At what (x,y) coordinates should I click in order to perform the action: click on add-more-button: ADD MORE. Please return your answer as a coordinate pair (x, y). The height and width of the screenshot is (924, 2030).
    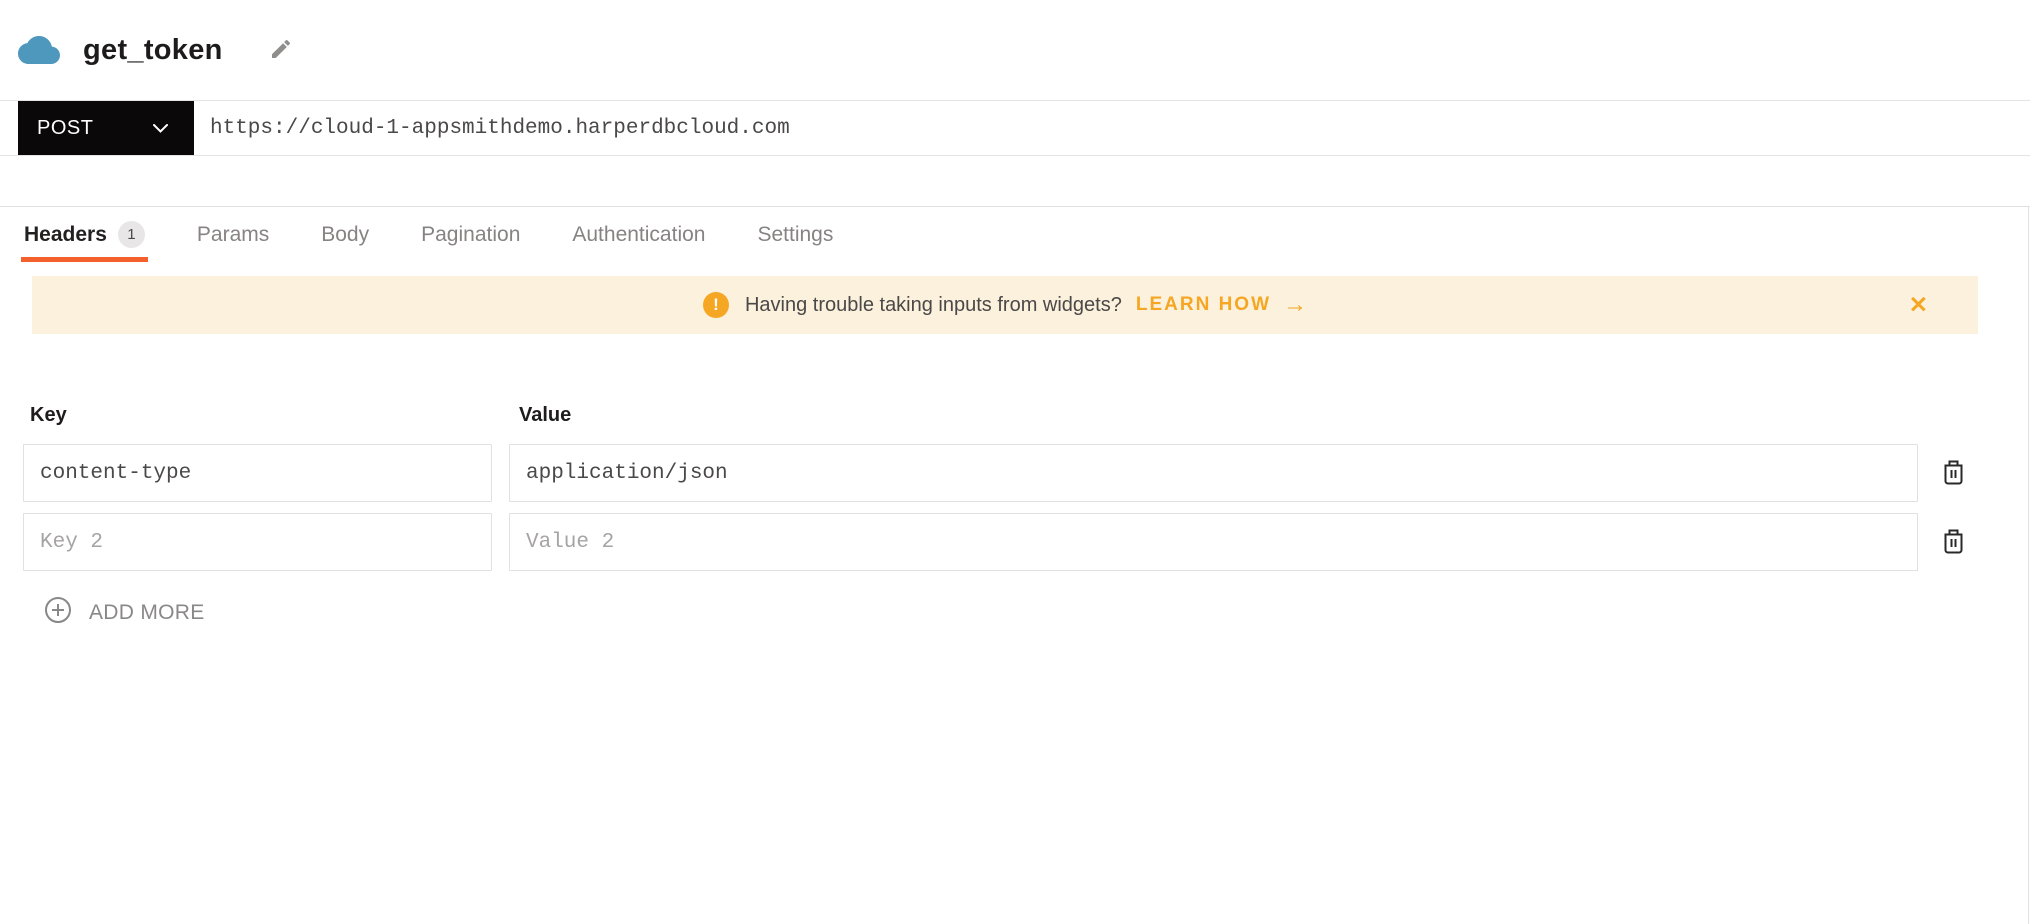
    Looking at the image, I should click on (124, 613).